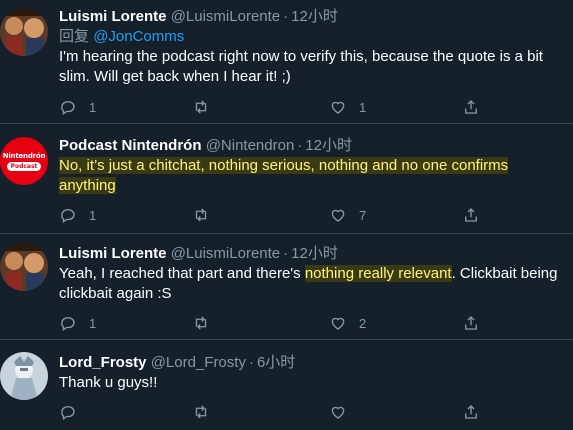 The height and width of the screenshot is (430, 573). I want to click on tweet-text-part: Yeah, I reached that part and there's, so click(182, 273).